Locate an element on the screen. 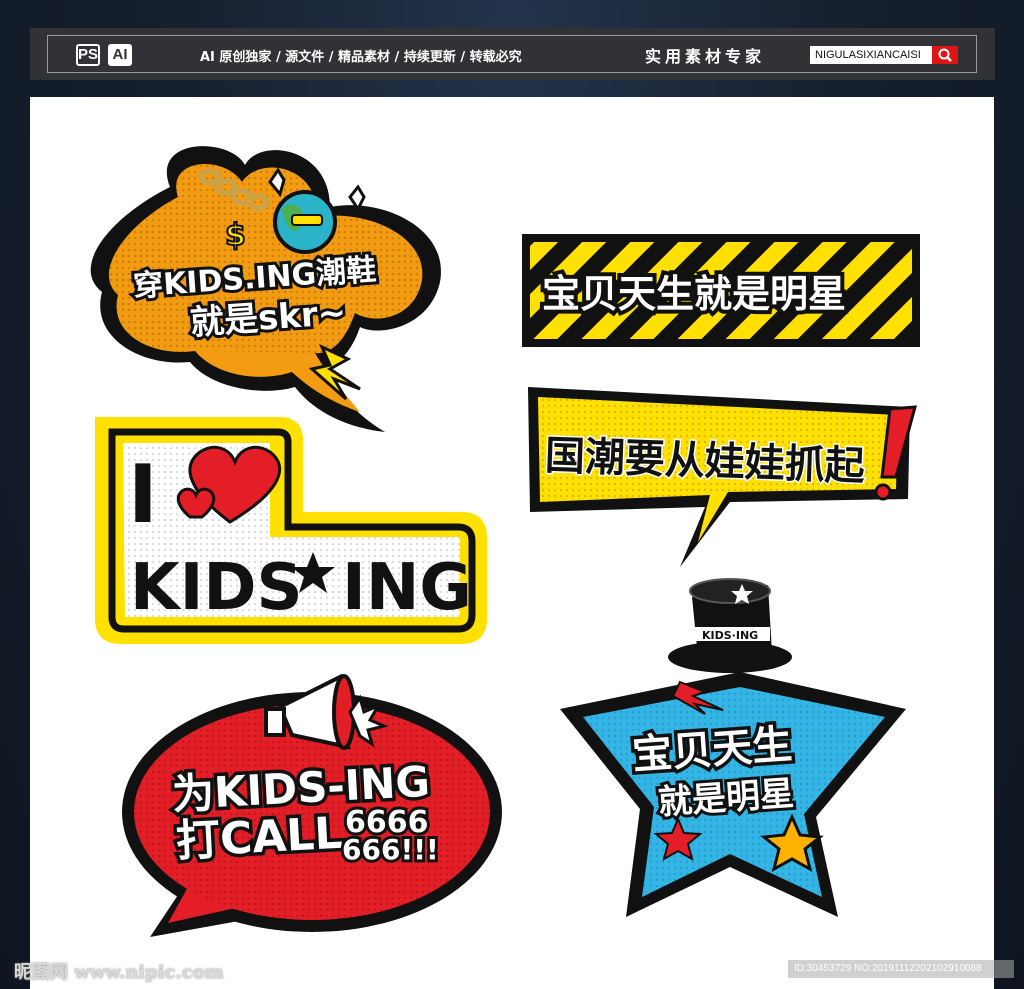 Image resolution: width=1024 pixels, height=989 pixels. ps-format-badge: PS is located at coordinates (88, 55).